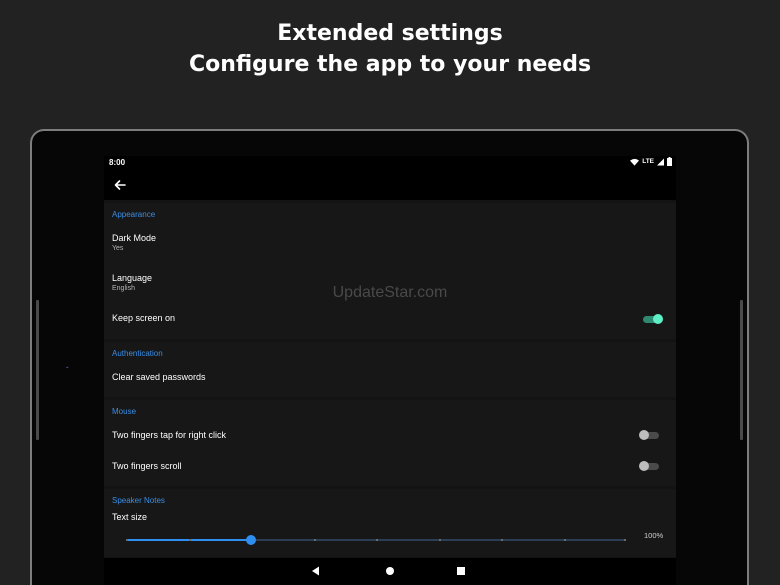 This screenshot has height=585, width=780. What do you see at coordinates (67, 370) in the screenshot?
I see `camera-mark: ˇ` at bounding box center [67, 370].